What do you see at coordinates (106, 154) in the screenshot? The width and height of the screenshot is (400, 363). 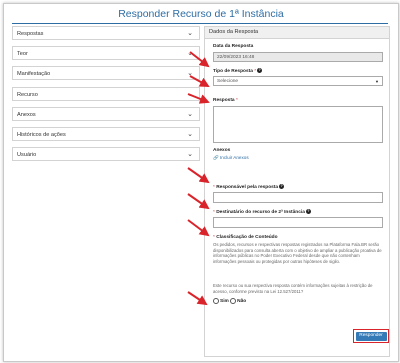 I see `accordion-usuario: Usuário ⌄` at bounding box center [106, 154].